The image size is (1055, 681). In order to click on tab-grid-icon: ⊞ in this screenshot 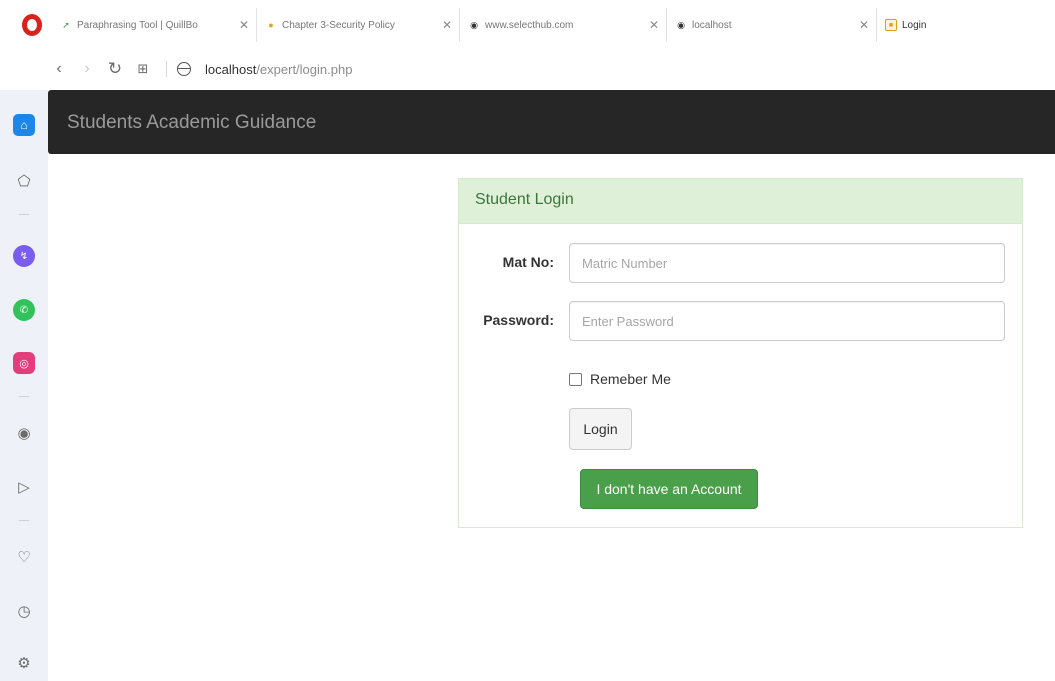, I will do `click(143, 69)`.